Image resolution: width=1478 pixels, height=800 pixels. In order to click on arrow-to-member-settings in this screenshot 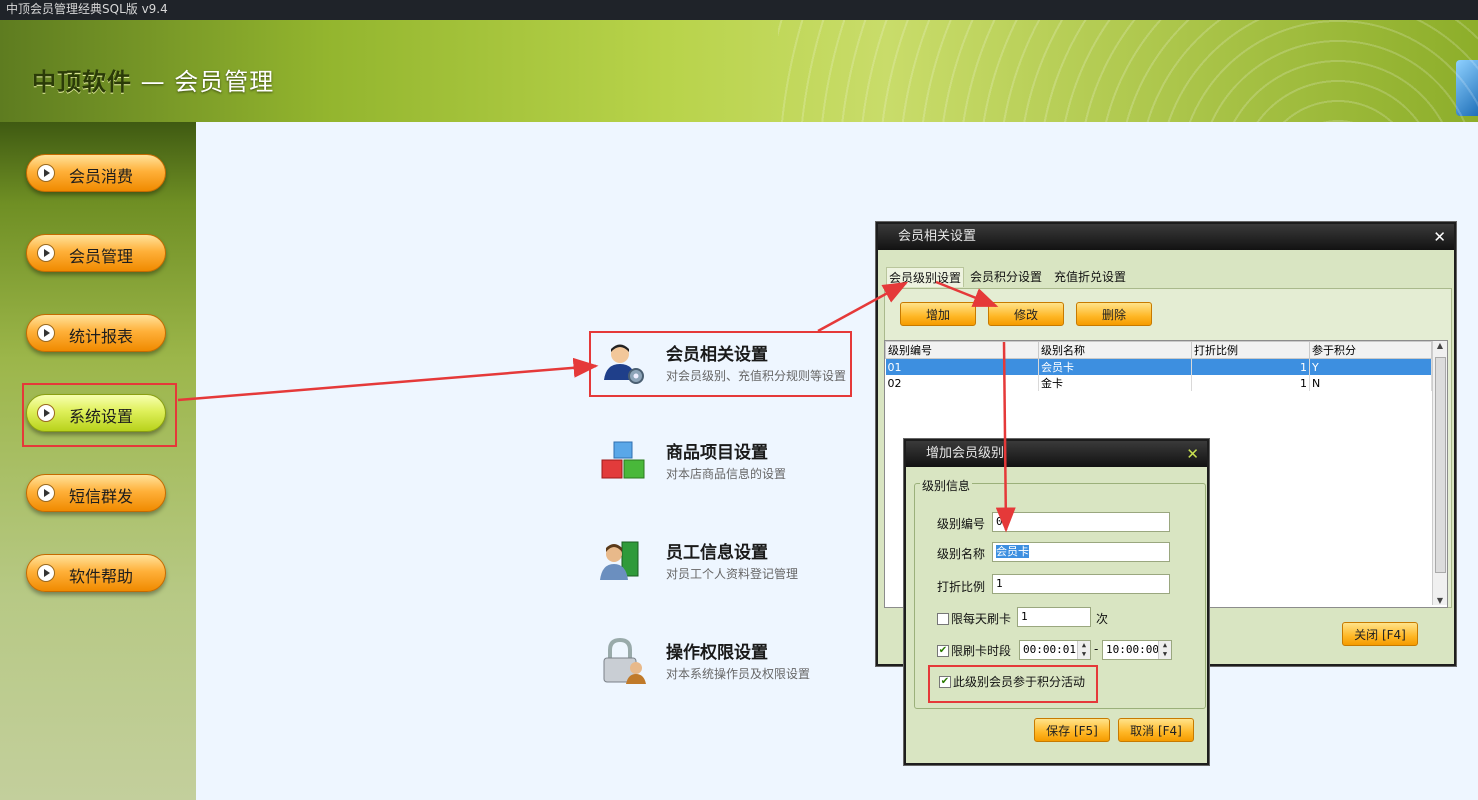, I will do `click(388, 379)`.